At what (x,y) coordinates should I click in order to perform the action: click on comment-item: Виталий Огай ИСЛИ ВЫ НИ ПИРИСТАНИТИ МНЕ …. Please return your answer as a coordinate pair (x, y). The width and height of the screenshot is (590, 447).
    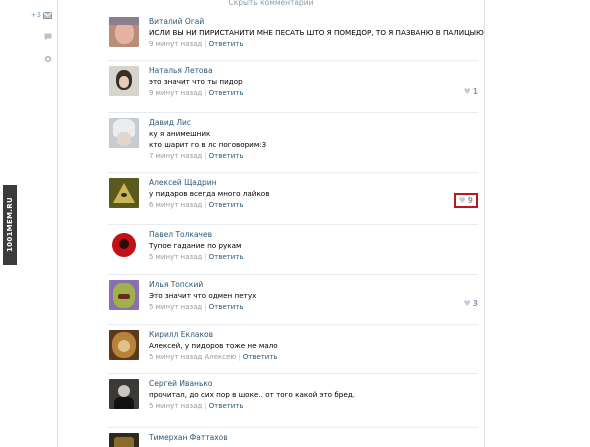
    Looking at the image, I should click on (296, 36).